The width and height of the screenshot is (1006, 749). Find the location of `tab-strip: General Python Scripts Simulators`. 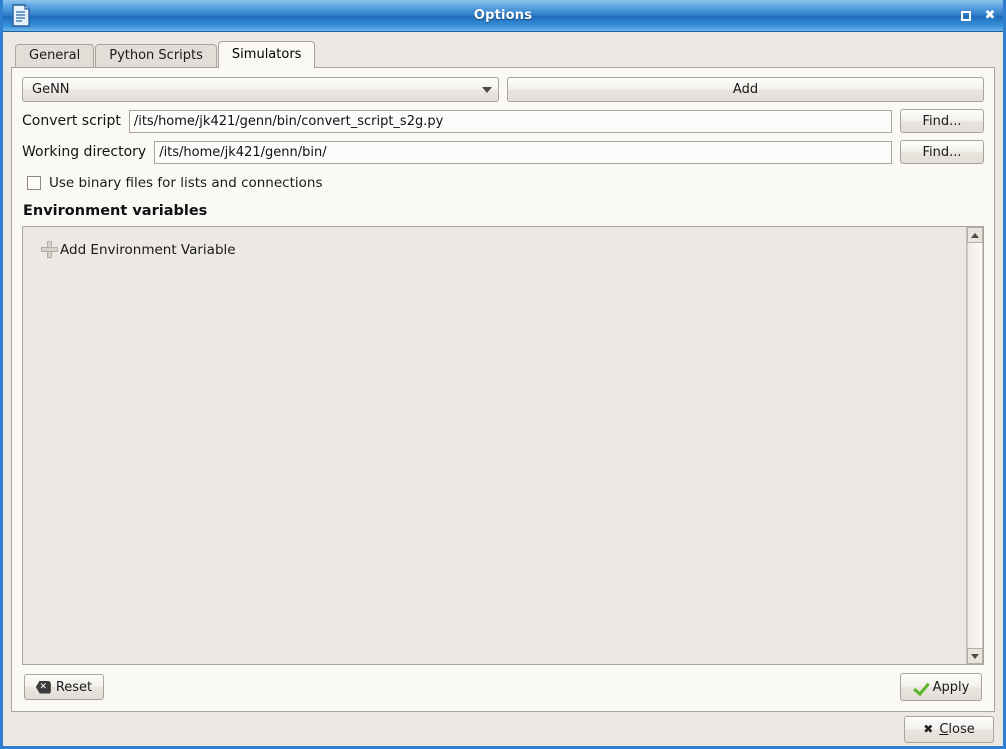

tab-strip: General Python Scripts Simulators is located at coordinates (503, 54).